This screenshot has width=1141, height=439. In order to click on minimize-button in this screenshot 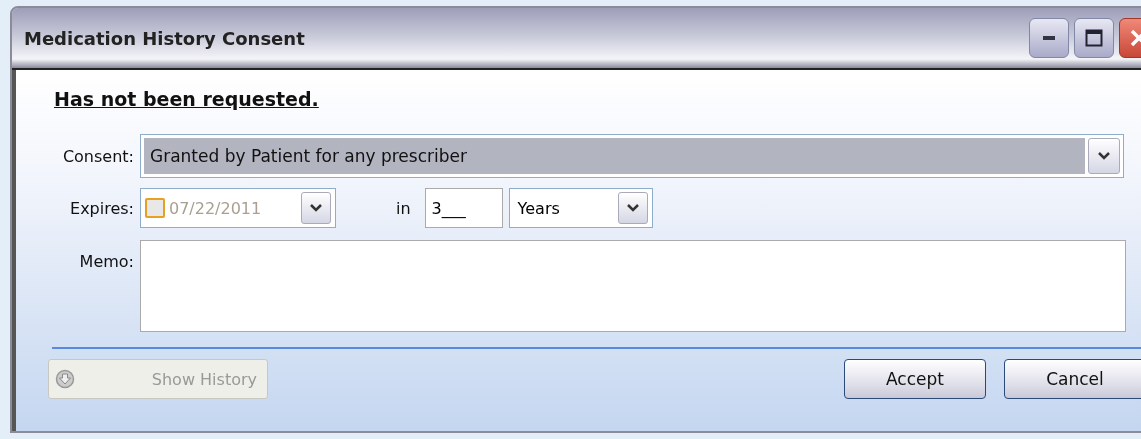, I will do `click(1049, 38)`.